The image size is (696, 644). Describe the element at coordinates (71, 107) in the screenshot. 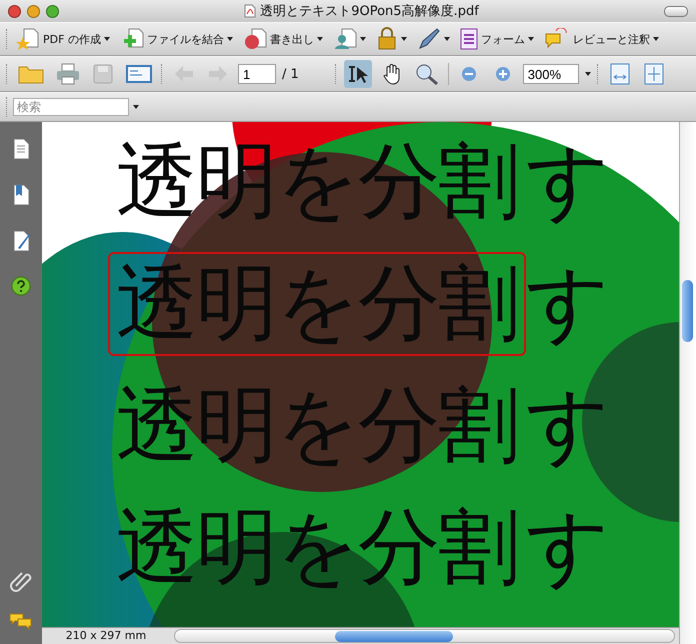

I see `search-field: 検索` at that location.